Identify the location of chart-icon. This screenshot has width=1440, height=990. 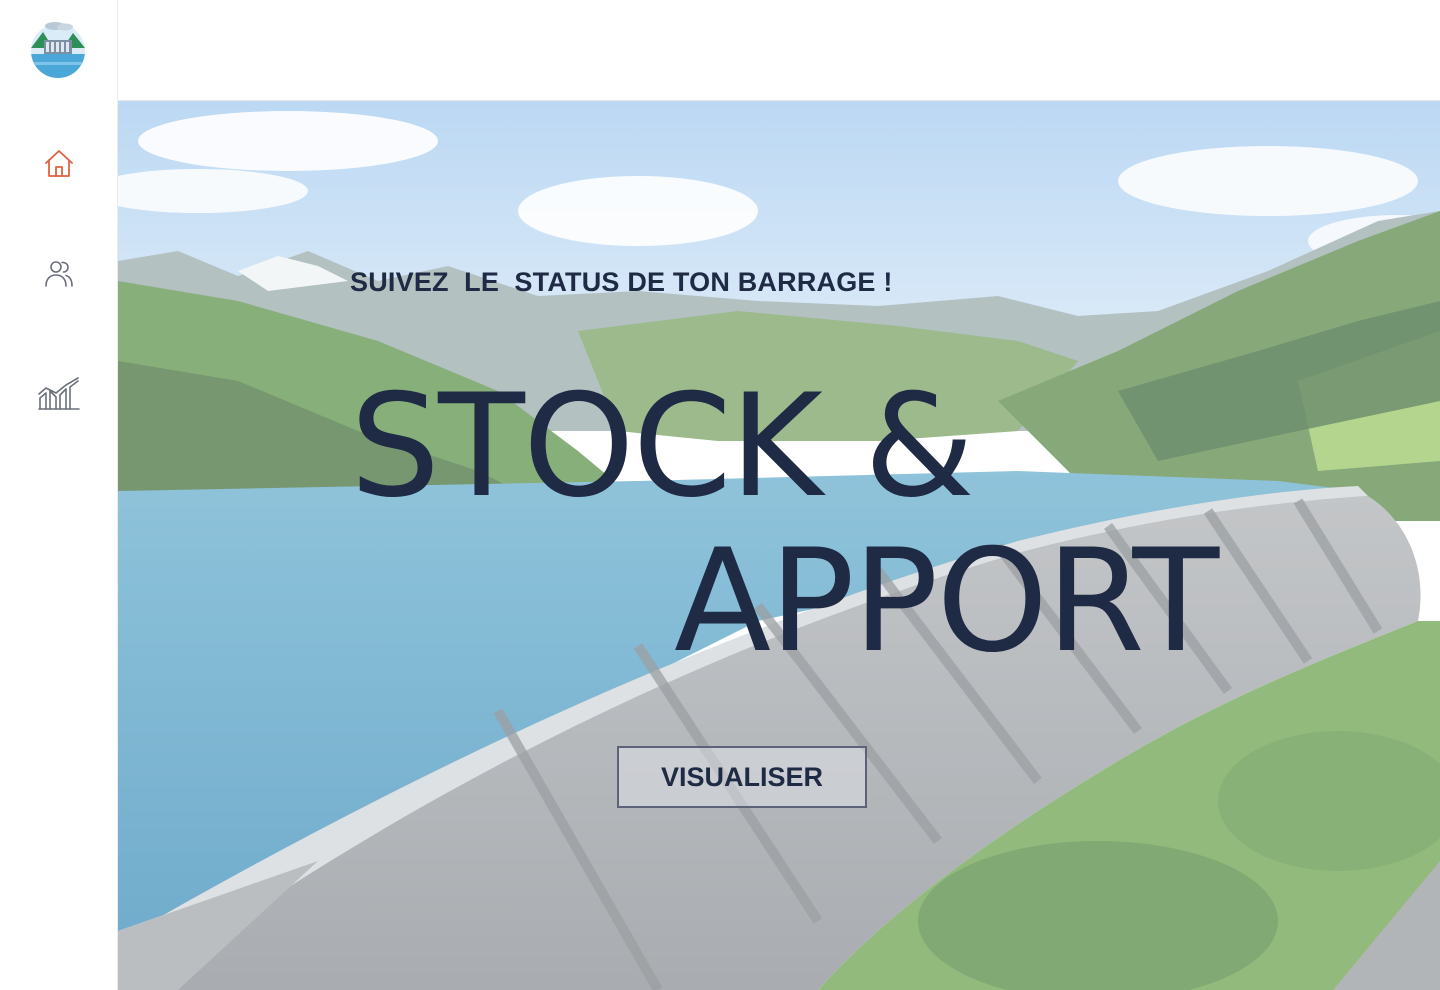
(59, 396).